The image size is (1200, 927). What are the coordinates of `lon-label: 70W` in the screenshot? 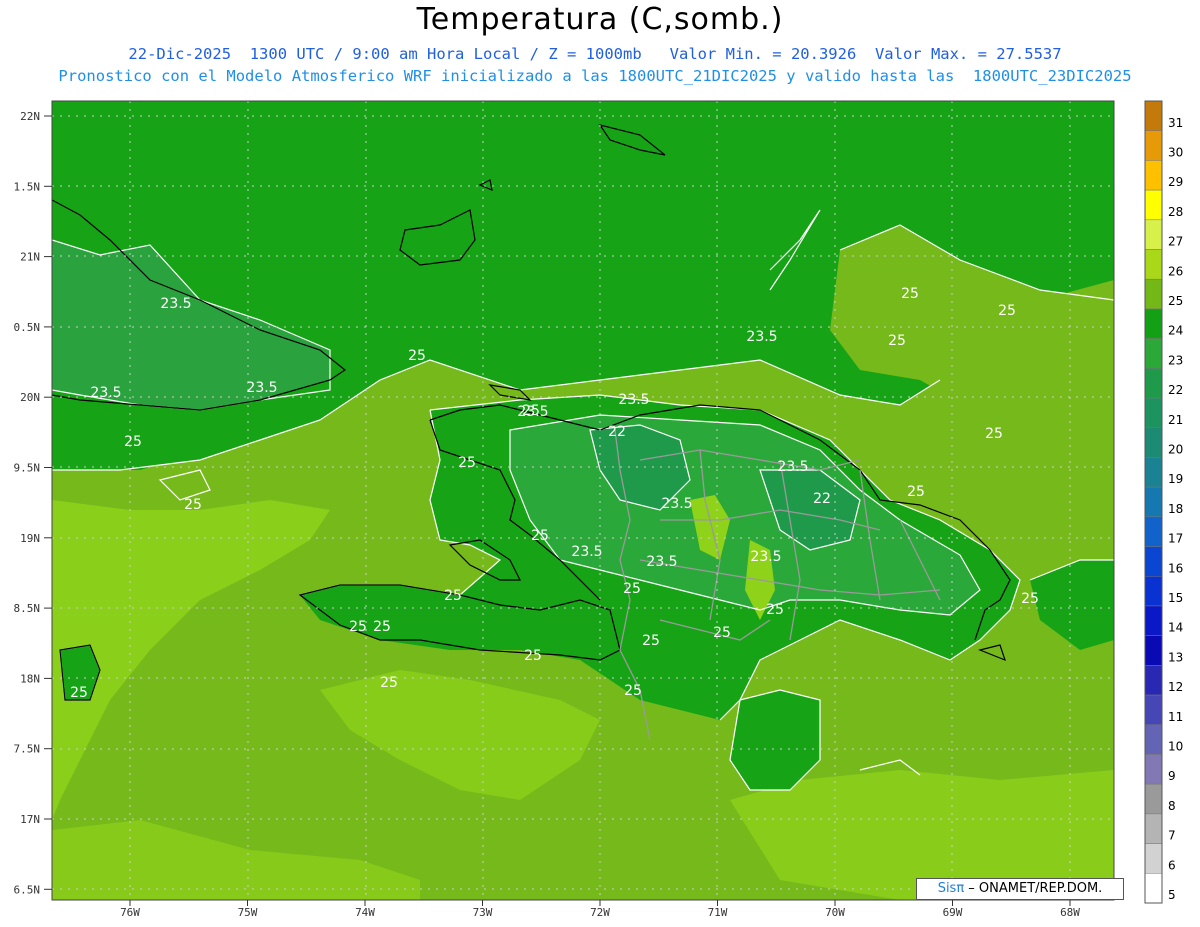 It's located at (835, 912).